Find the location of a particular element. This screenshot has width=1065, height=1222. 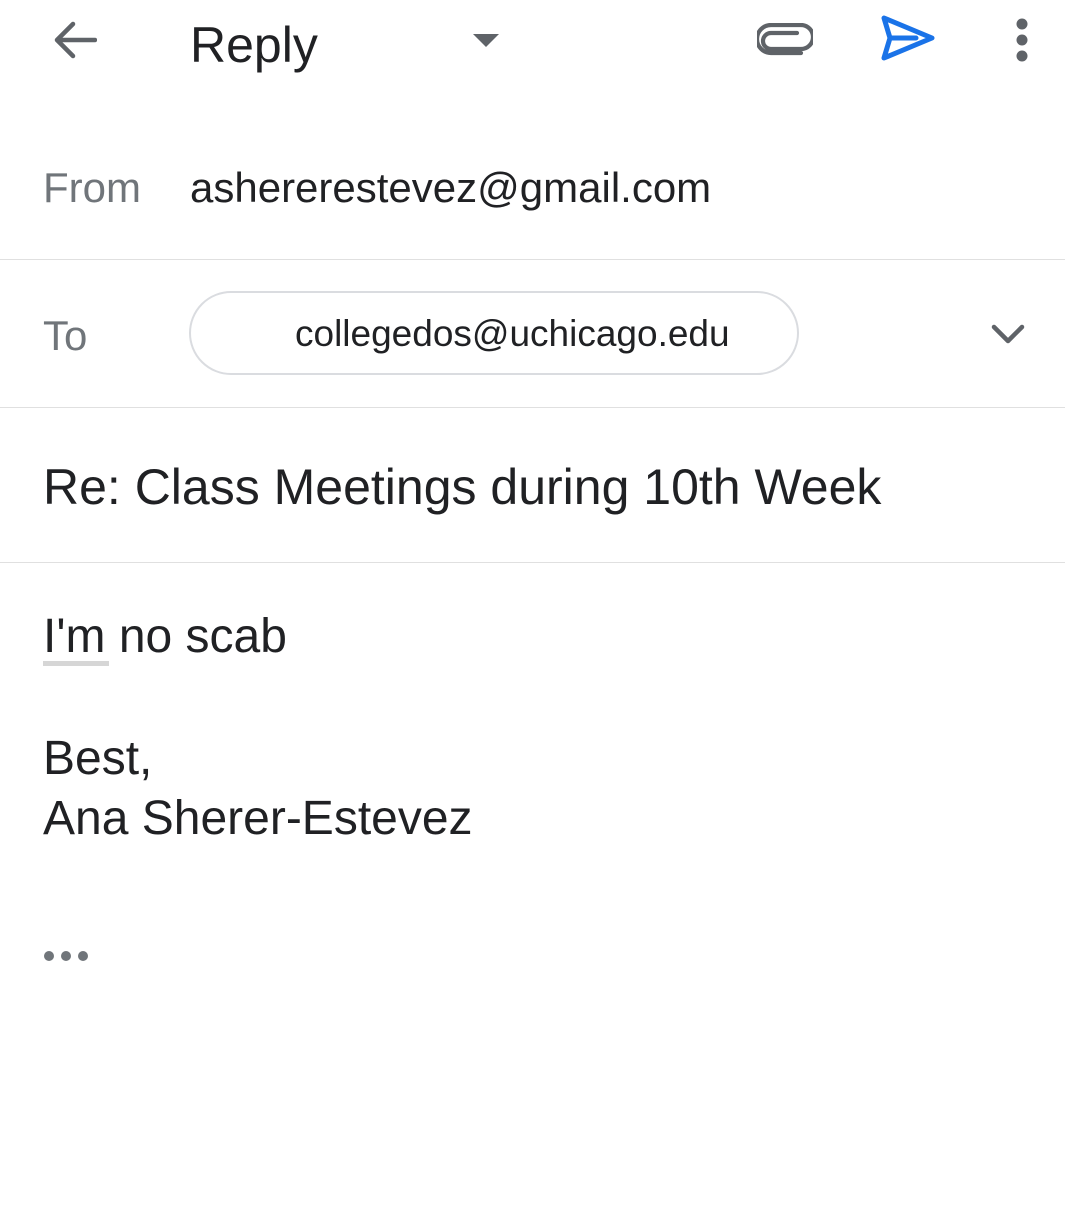

arrow-back-icon is located at coordinates (75, 40).